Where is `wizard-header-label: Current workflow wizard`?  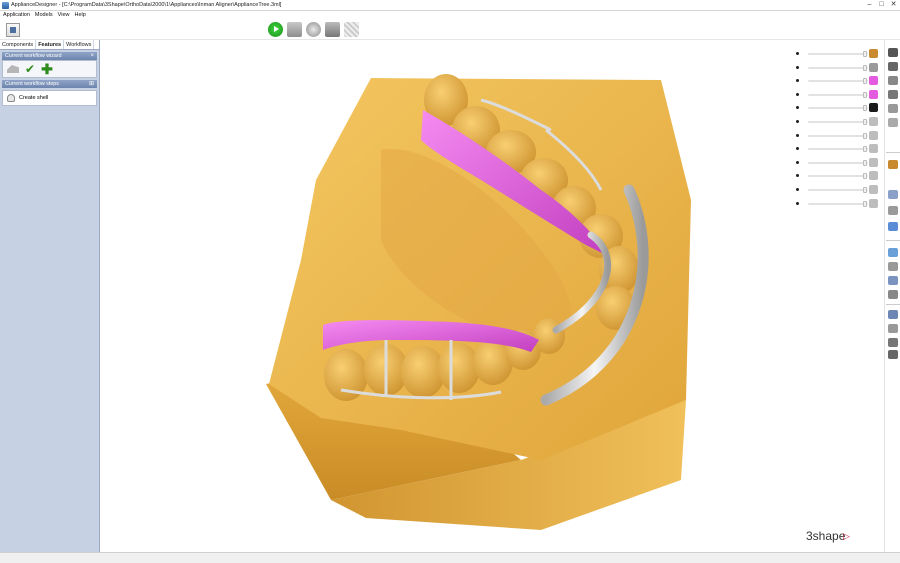
wizard-header-label: Current workflow wizard is located at coordinates (33, 56).